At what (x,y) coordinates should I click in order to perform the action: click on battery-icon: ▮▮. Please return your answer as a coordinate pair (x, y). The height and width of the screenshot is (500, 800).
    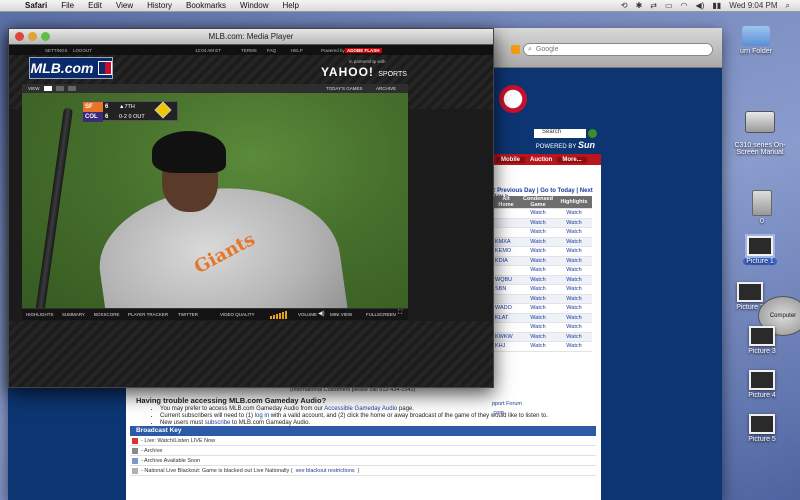
    Looking at the image, I should click on (716, 5).